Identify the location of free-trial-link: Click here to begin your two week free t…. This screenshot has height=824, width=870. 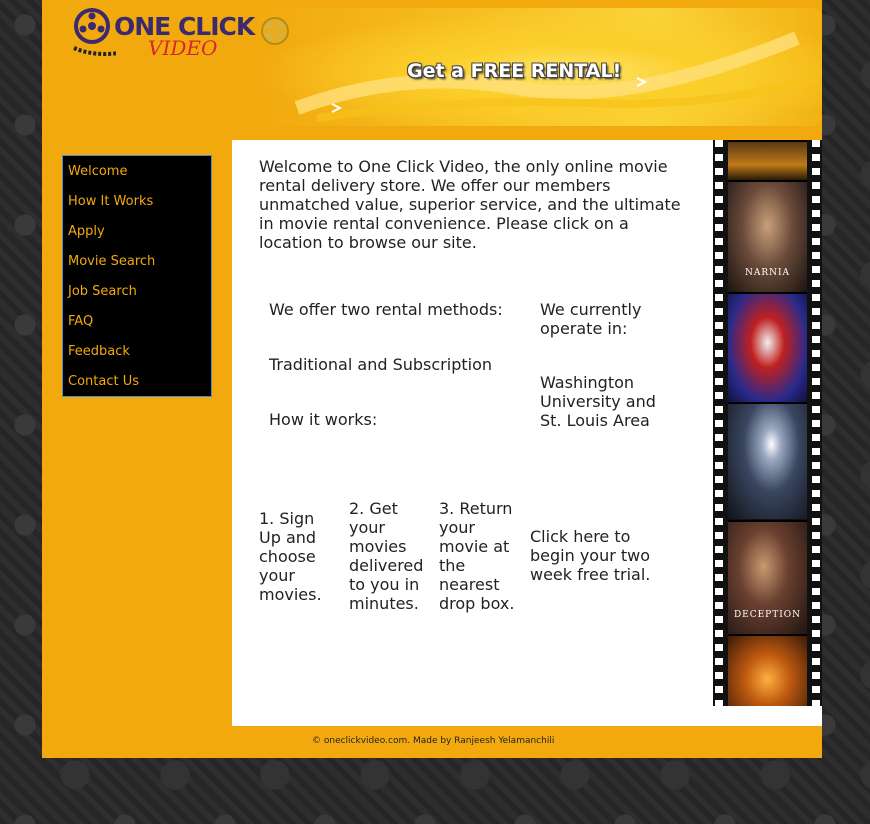
(600, 555).